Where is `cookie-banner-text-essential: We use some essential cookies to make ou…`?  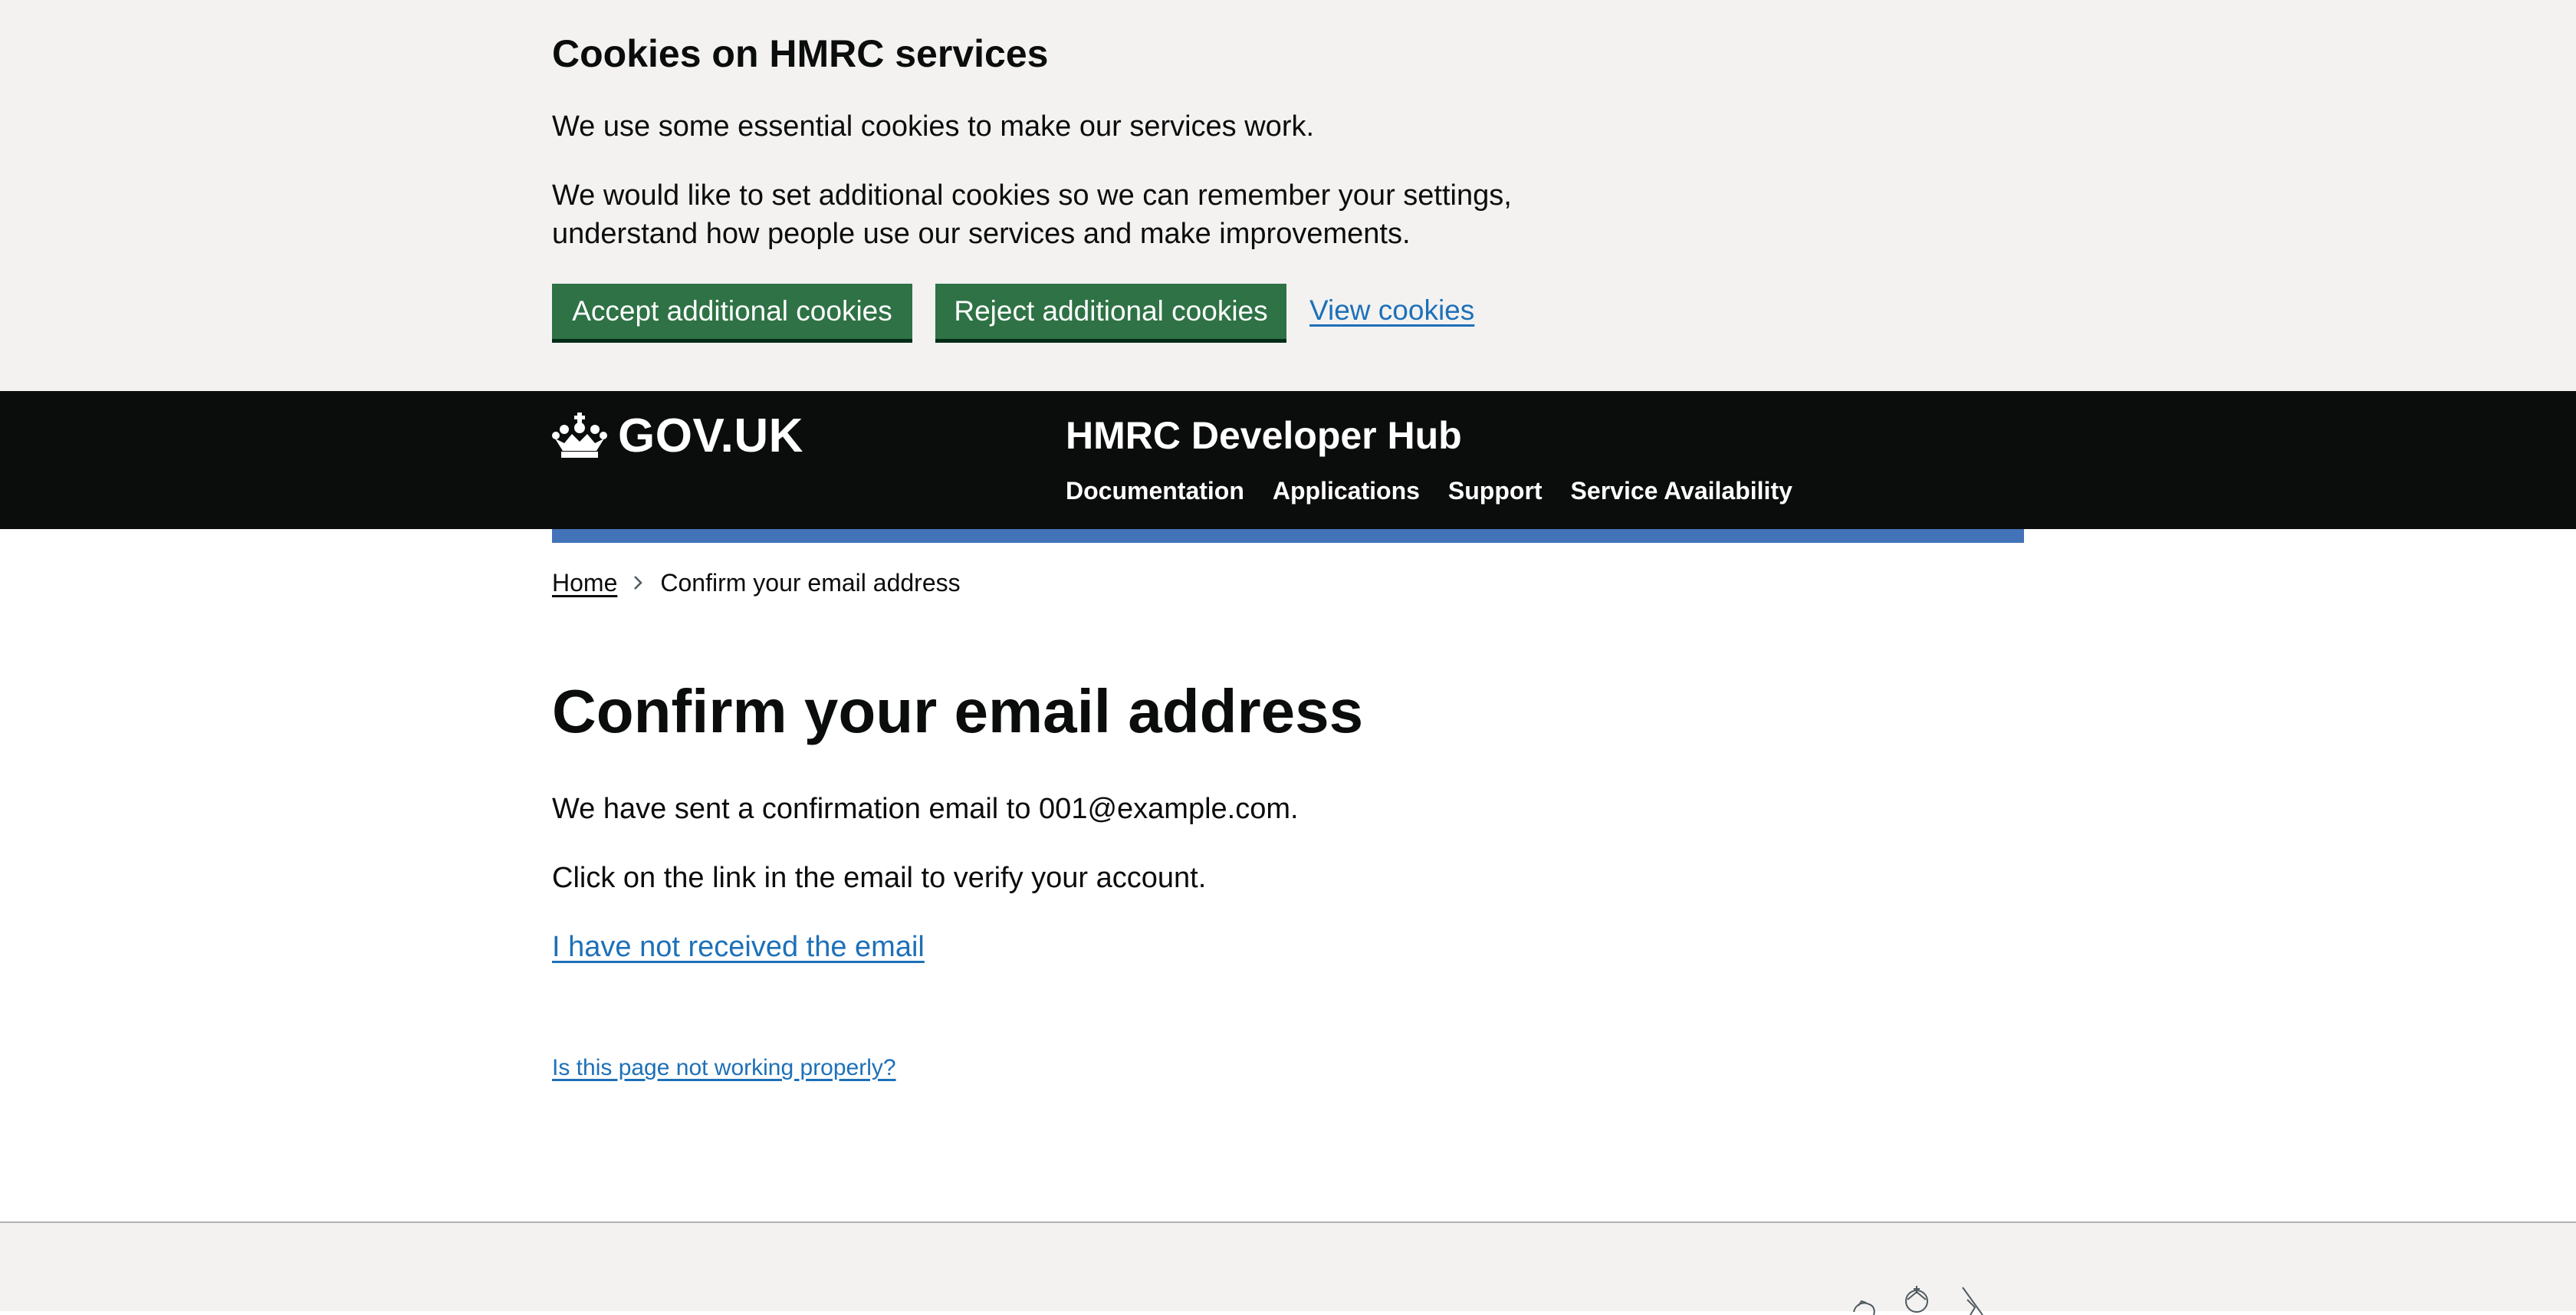
cookie-banner-text-essential: We use some essential cookies to make ou… is located at coordinates (934, 126).